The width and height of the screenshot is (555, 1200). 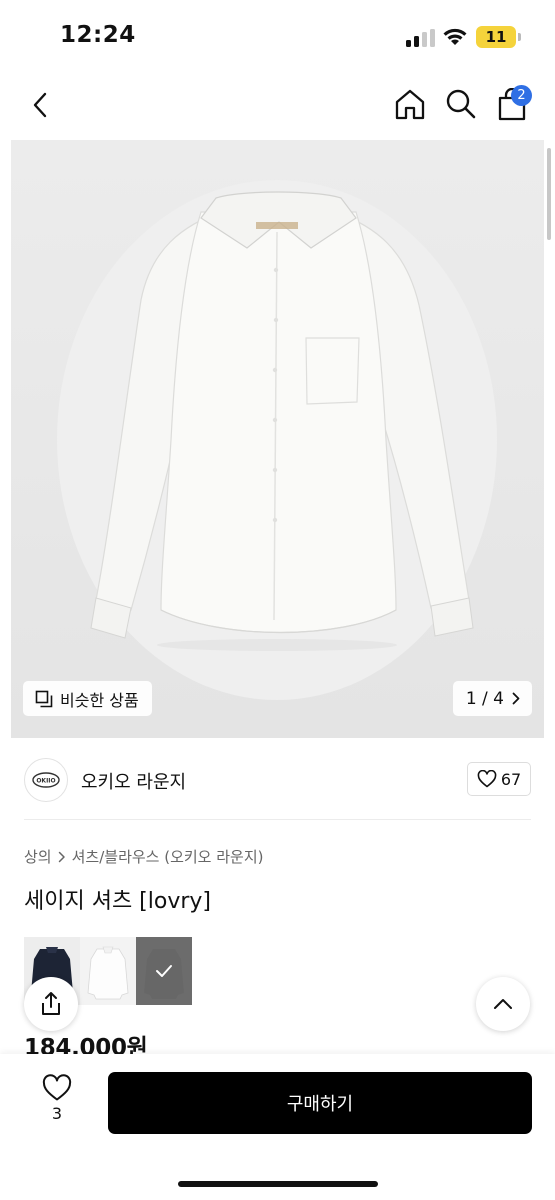 What do you see at coordinates (410, 104) in the screenshot?
I see `home-icon` at bounding box center [410, 104].